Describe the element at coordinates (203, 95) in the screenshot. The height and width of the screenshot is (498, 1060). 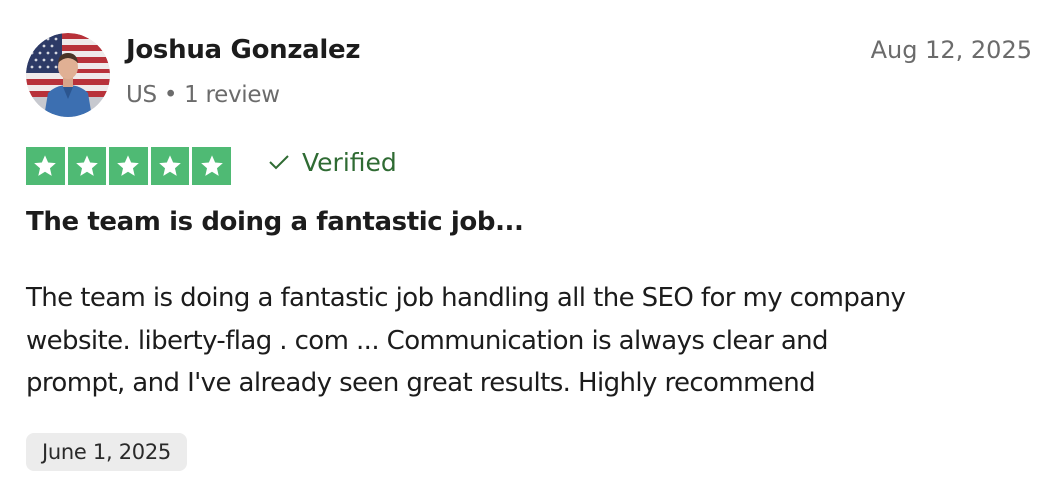
I see `reviewer-meta: US • 1 review` at that location.